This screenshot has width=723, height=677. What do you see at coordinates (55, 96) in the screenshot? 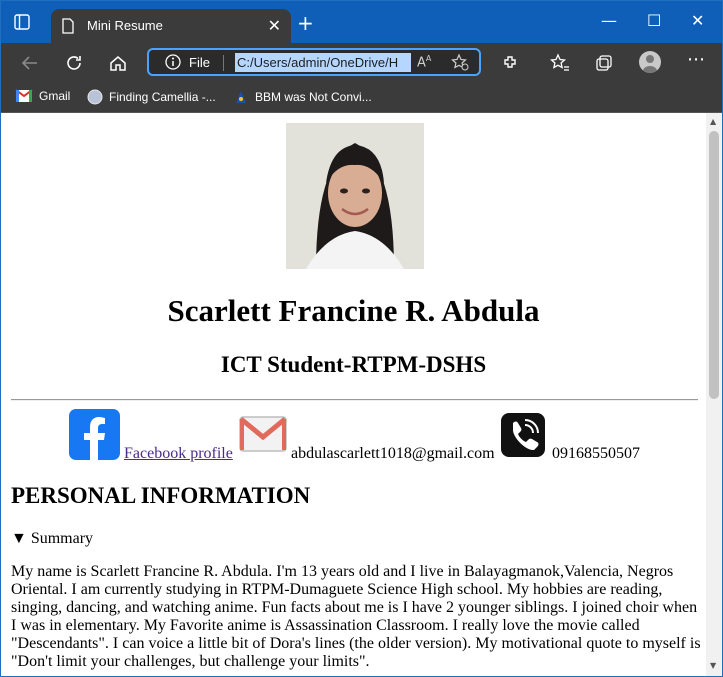
I see `bookmark-label: Gmail` at bounding box center [55, 96].